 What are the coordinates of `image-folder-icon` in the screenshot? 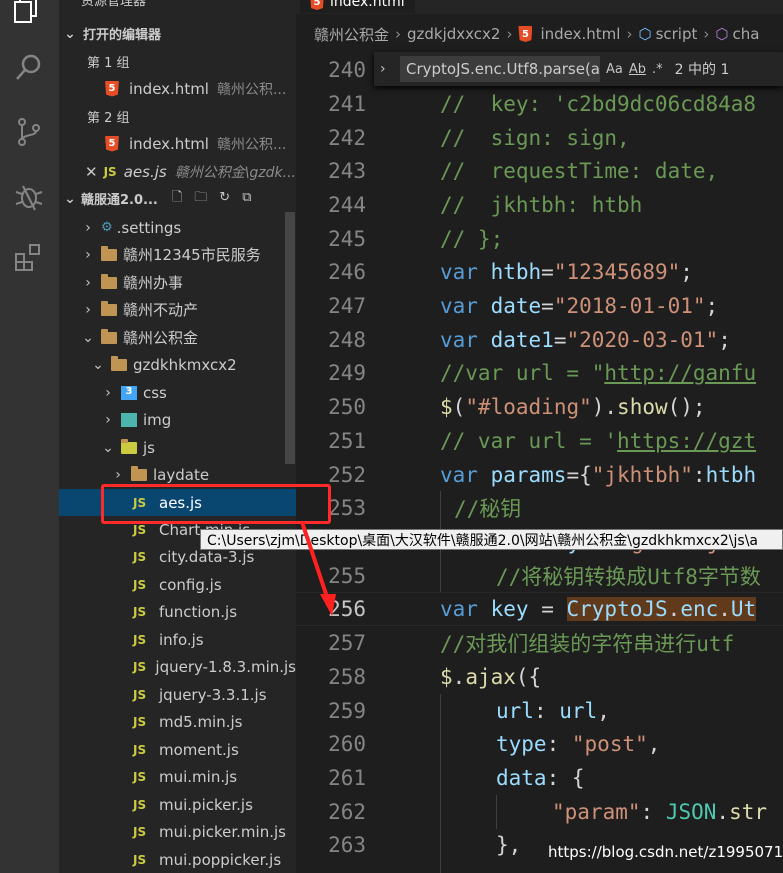 It's located at (129, 419).